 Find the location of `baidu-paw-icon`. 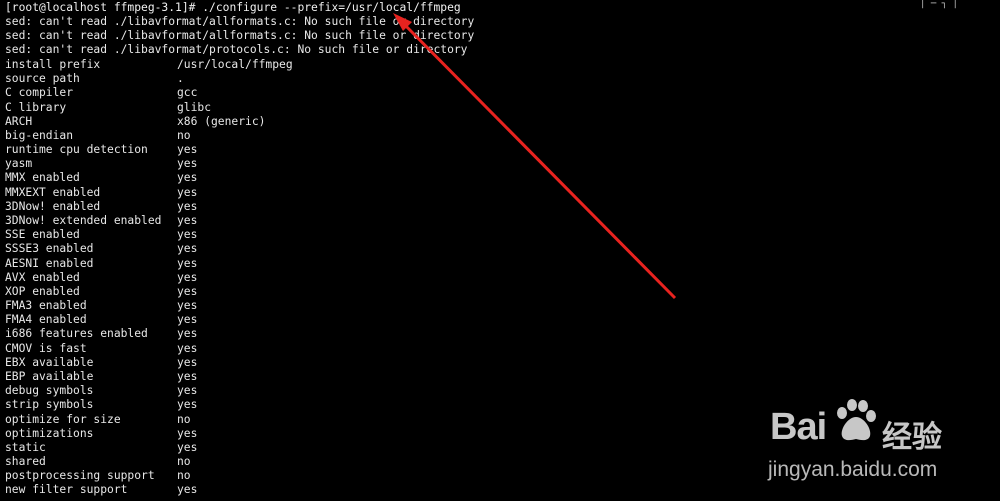

baidu-paw-icon is located at coordinates (856, 420).